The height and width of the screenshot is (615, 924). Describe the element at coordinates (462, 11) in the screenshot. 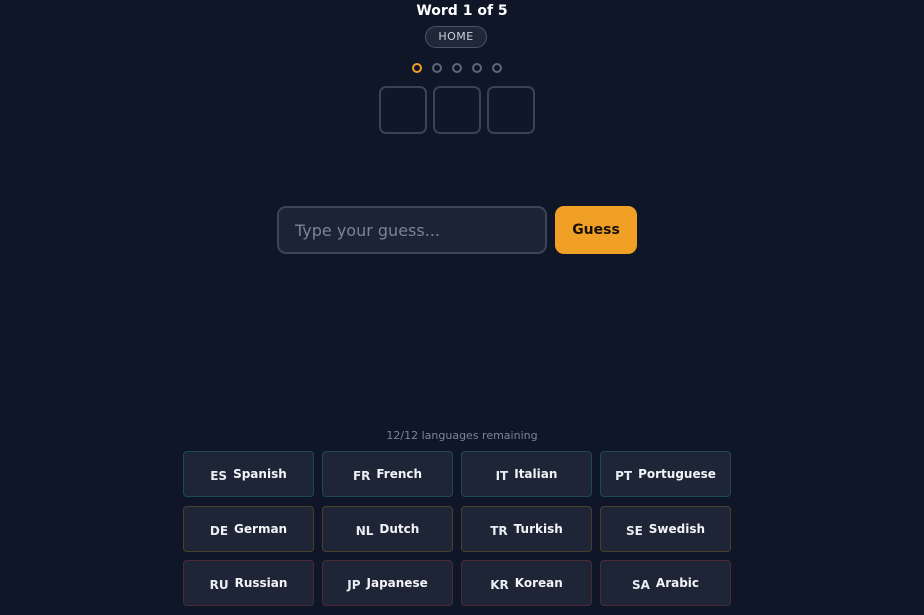

I see `page-title: Word 1 of 5` at that location.